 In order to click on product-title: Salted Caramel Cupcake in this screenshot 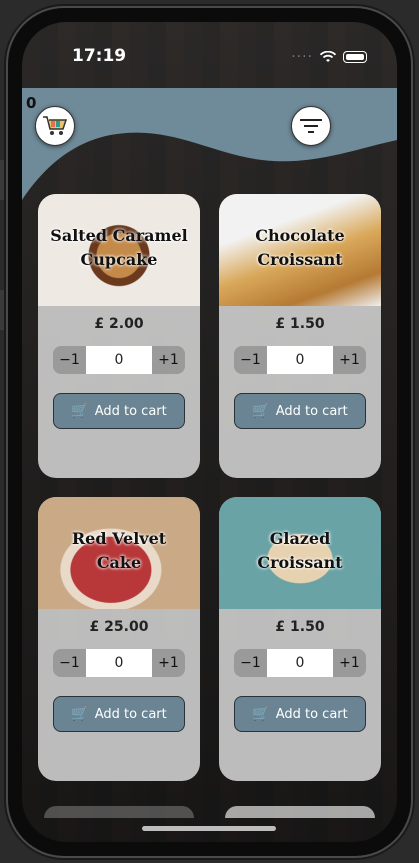, I will do `click(119, 247)`.